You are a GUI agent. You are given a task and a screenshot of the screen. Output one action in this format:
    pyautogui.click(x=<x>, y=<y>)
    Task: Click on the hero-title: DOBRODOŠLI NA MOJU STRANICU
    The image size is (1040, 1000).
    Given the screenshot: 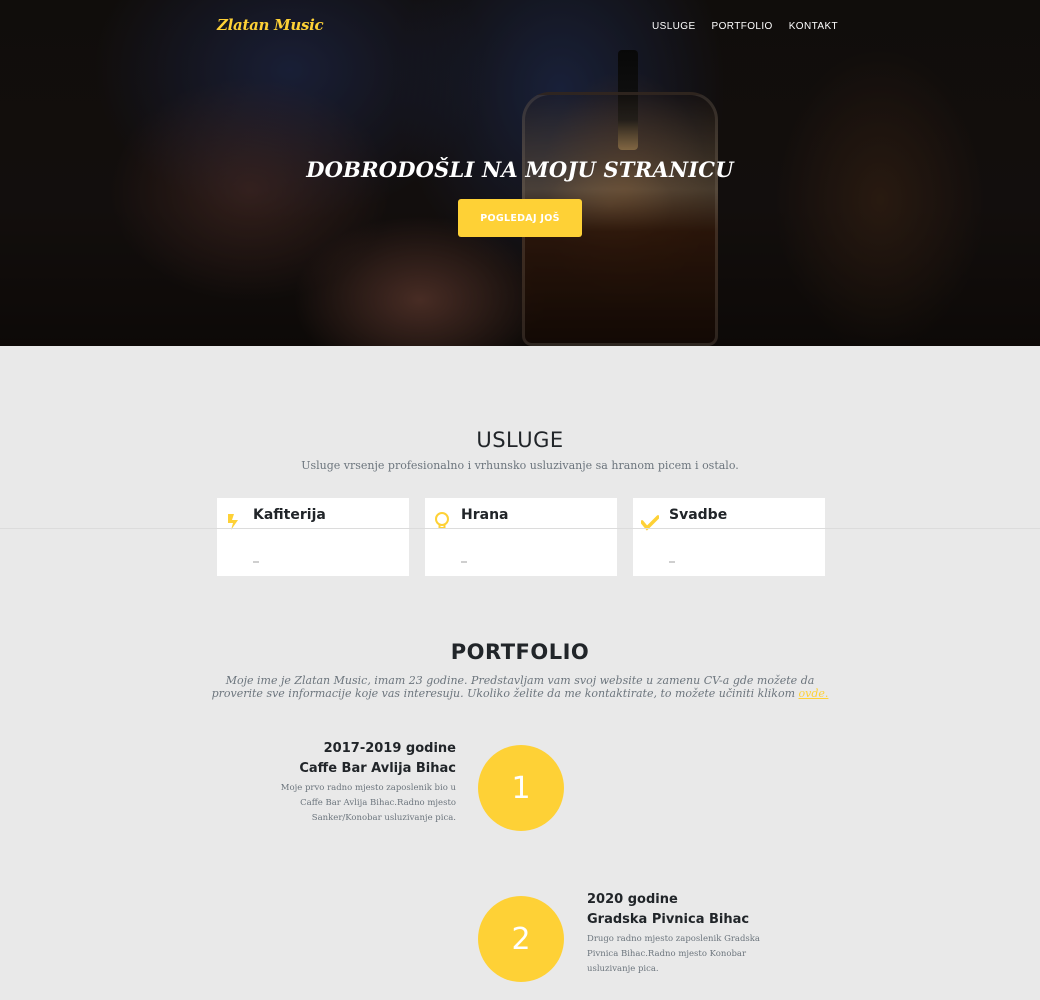 What is the action you would take?
    pyautogui.click(x=520, y=169)
    